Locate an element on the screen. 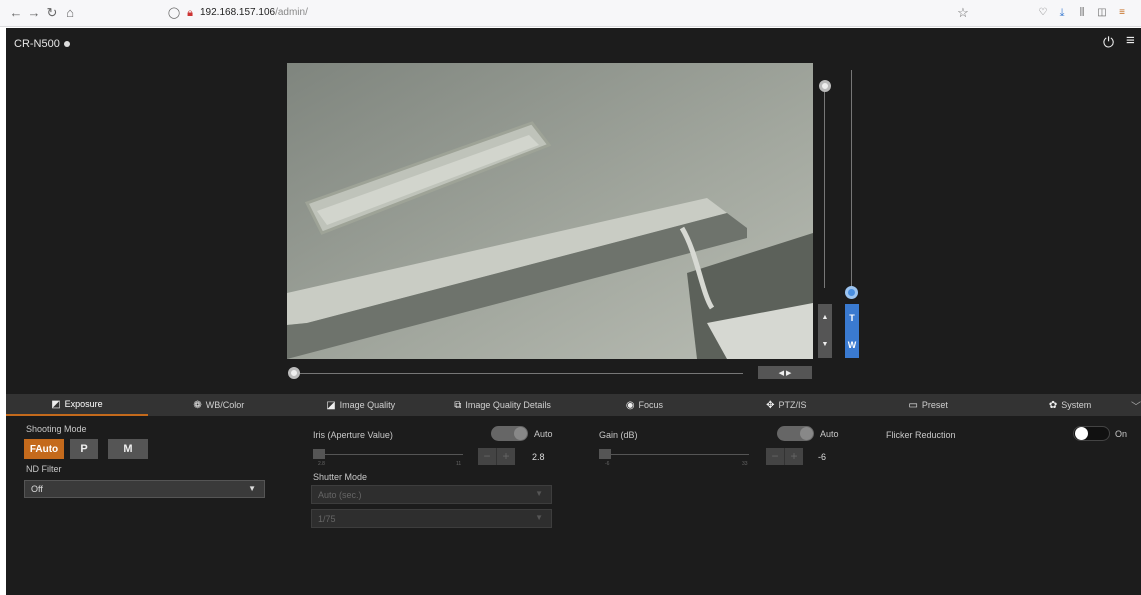  pan-buttons: ◀ ▶ is located at coordinates (785, 372).